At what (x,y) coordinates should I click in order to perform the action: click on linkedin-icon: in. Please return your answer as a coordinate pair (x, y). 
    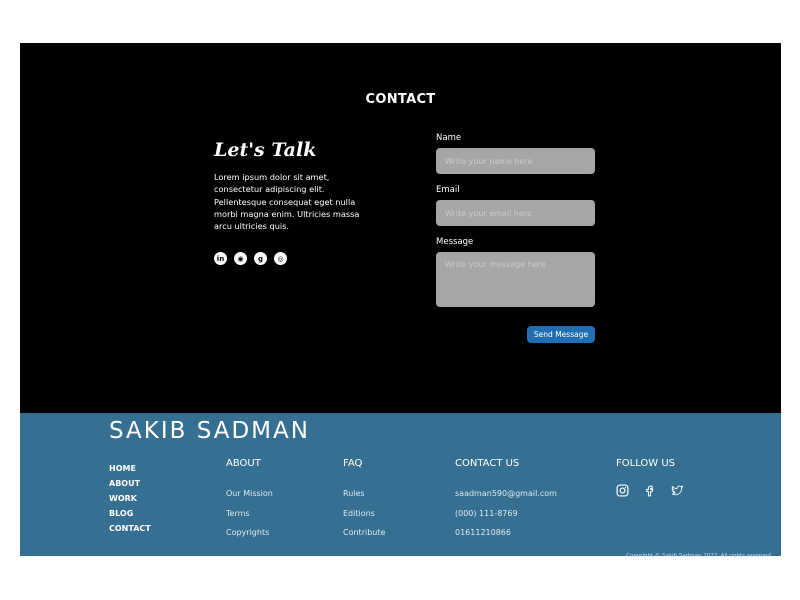
    Looking at the image, I should click on (220, 258).